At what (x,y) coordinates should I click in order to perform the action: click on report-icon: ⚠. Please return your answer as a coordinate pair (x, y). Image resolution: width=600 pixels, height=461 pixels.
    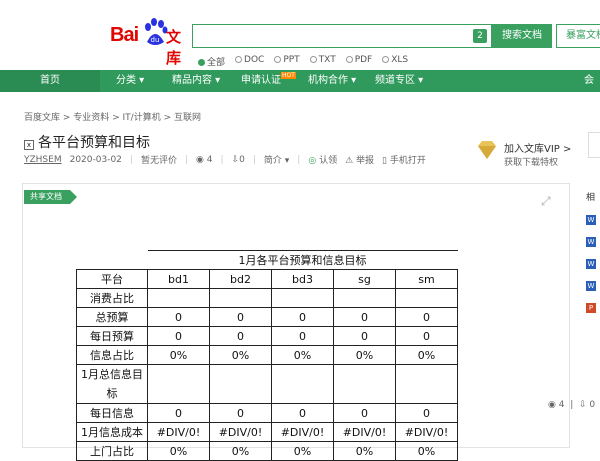
    Looking at the image, I should click on (349, 161).